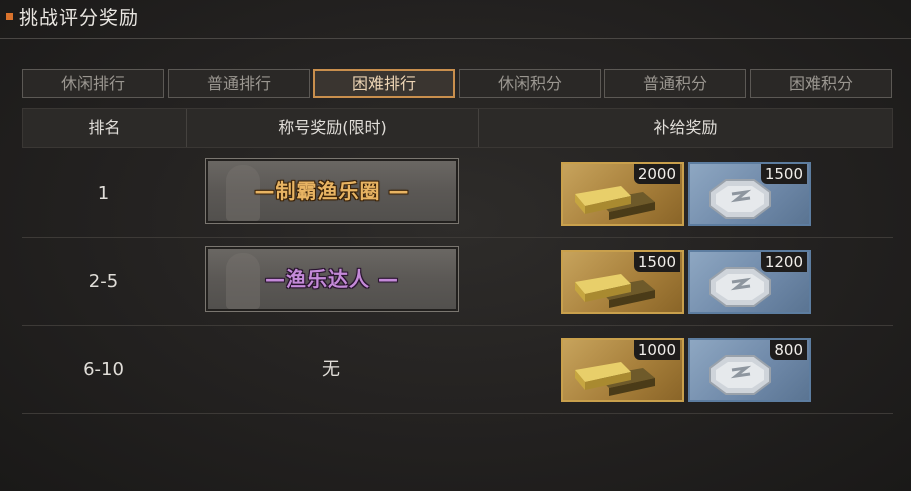 This screenshot has height=491, width=911. I want to click on silver-coin-item: 1500, so click(749, 194).